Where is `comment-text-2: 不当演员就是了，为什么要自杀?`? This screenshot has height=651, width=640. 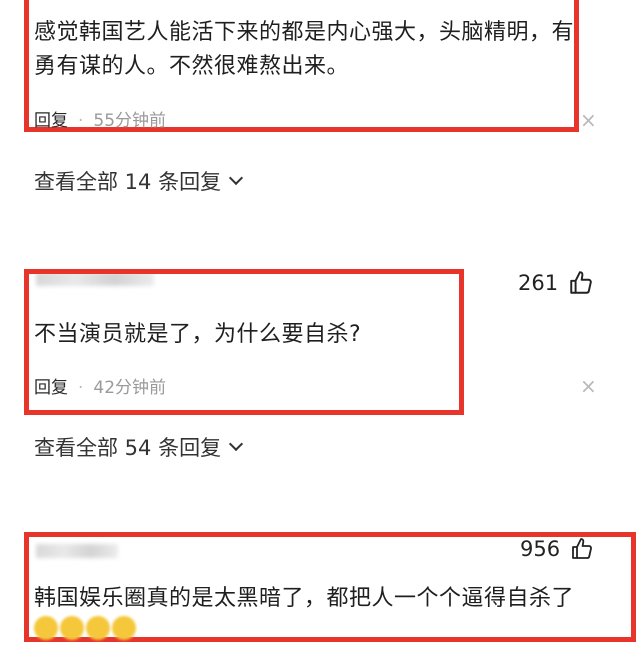
comment-text-2: 不当演员就是了，为什么要自杀? is located at coordinates (198, 334).